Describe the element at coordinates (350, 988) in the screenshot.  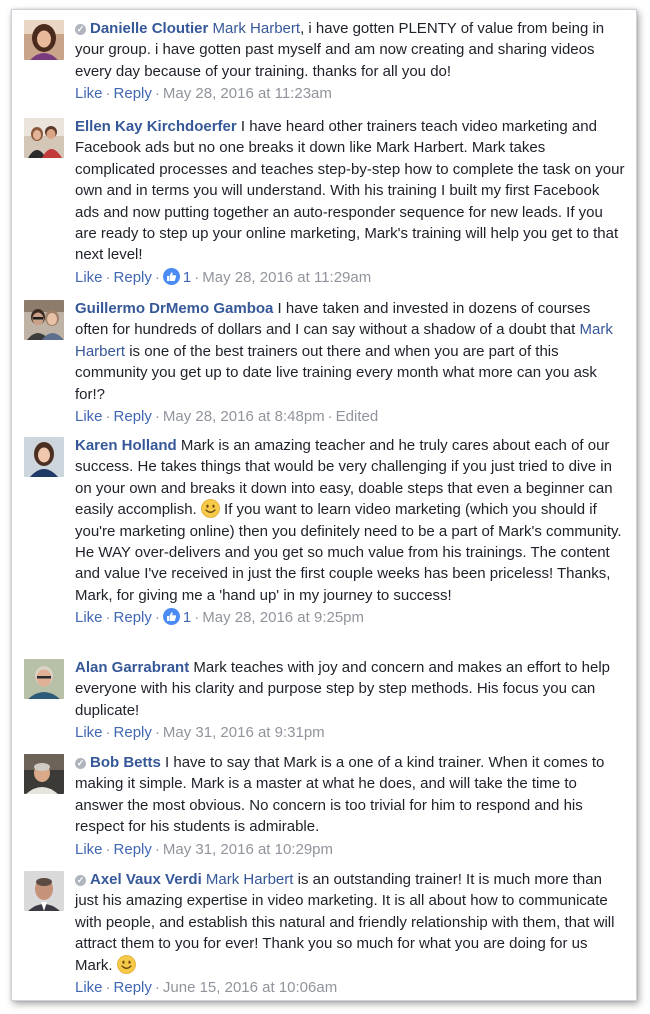
I see `comment-actions: Like · Reply · June 15, 2016 at 10:06am` at that location.